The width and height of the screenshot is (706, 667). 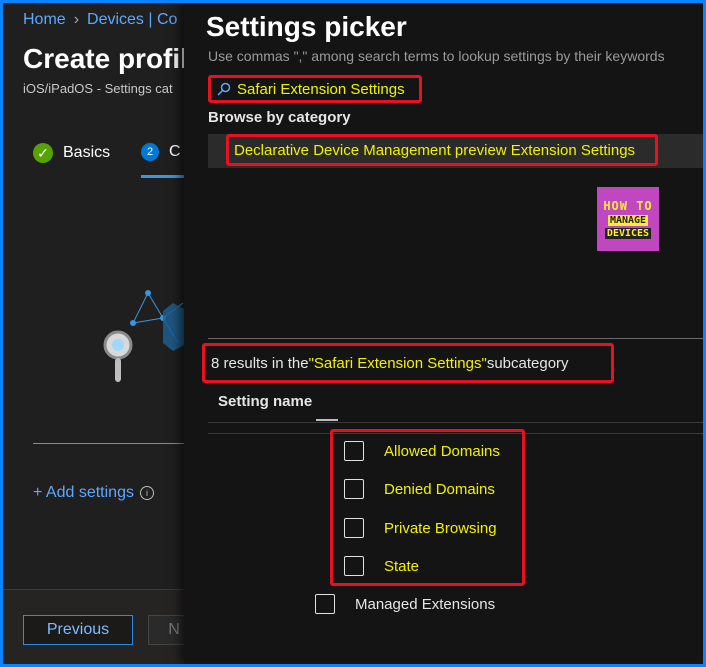 What do you see at coordinates (440, 528) in the screenshot?
I see `setting-label: Private Browsing` at bounding box center [440, 528].